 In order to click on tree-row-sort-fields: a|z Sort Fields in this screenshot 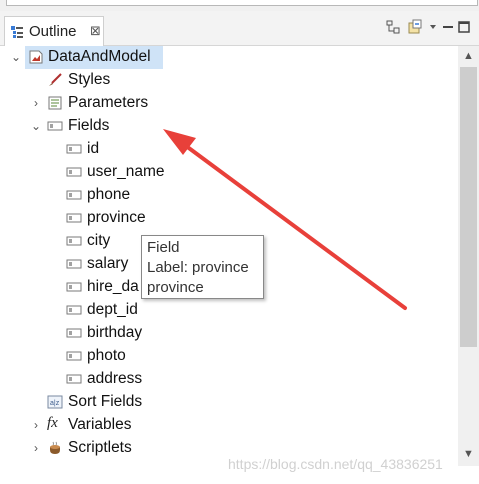, I will do `click(229, 402)`.